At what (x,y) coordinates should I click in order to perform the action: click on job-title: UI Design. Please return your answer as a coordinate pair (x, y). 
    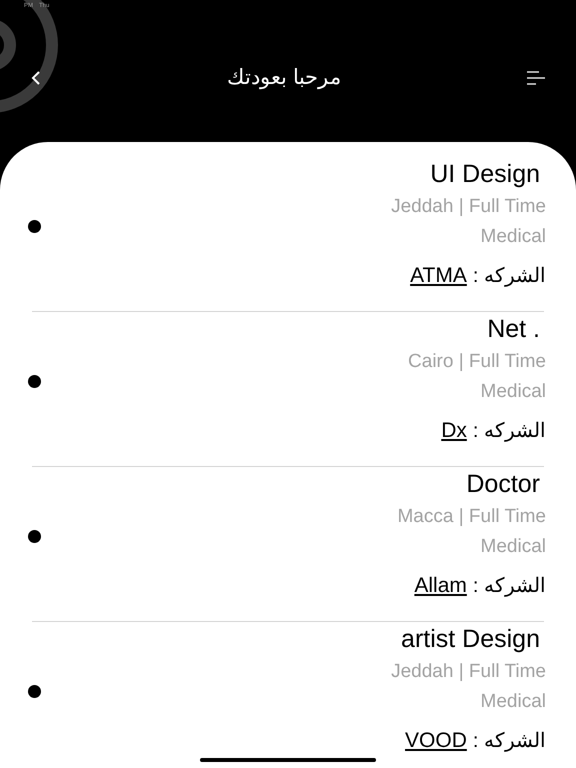
    Looking at the image, I should click on (488, 174).